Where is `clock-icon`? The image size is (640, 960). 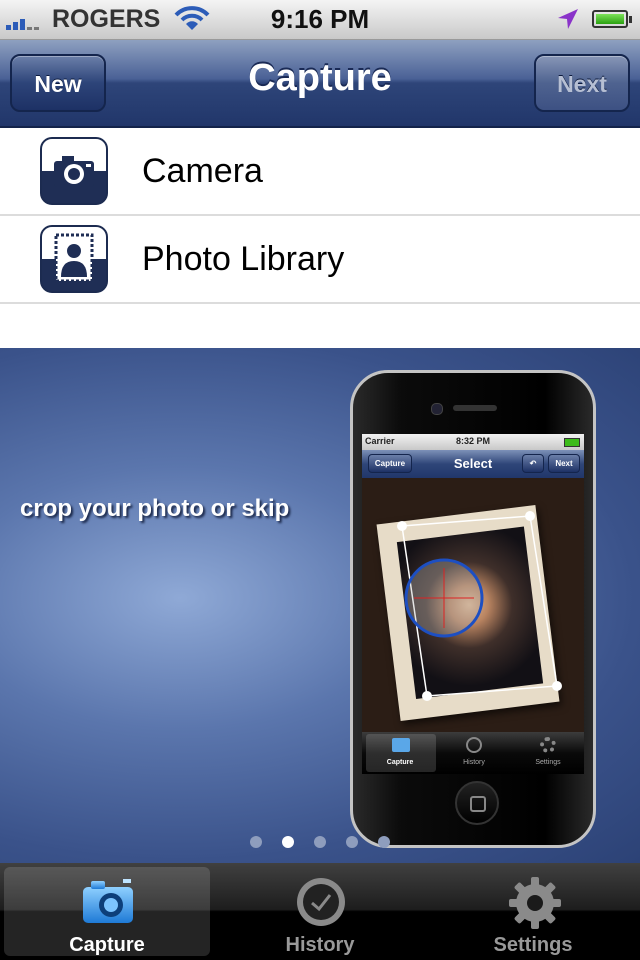
clock-icon is located at coordinates (321, 902).